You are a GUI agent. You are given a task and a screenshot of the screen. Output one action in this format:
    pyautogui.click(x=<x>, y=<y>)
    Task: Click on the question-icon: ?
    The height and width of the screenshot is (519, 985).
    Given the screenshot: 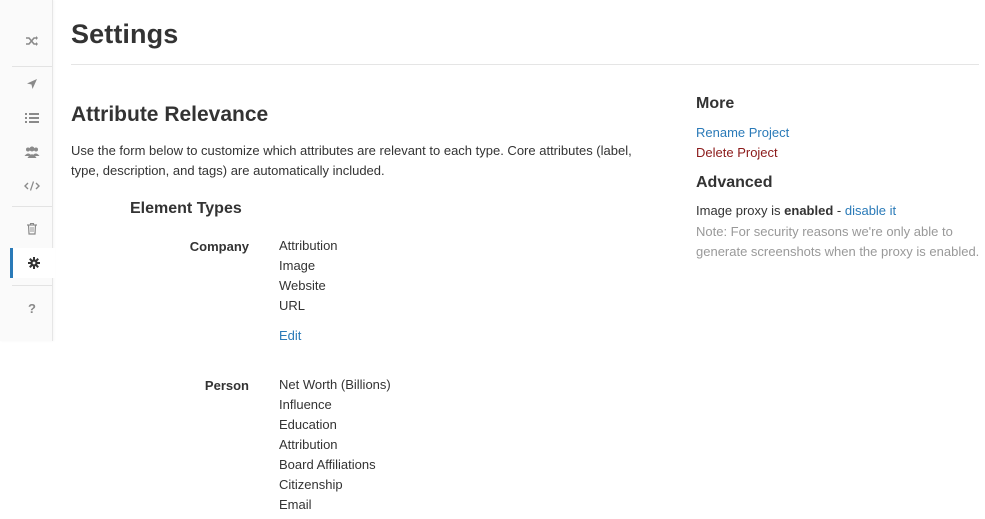 What is the action you would take?
    pyautogui.click(x=32, y=308)
    